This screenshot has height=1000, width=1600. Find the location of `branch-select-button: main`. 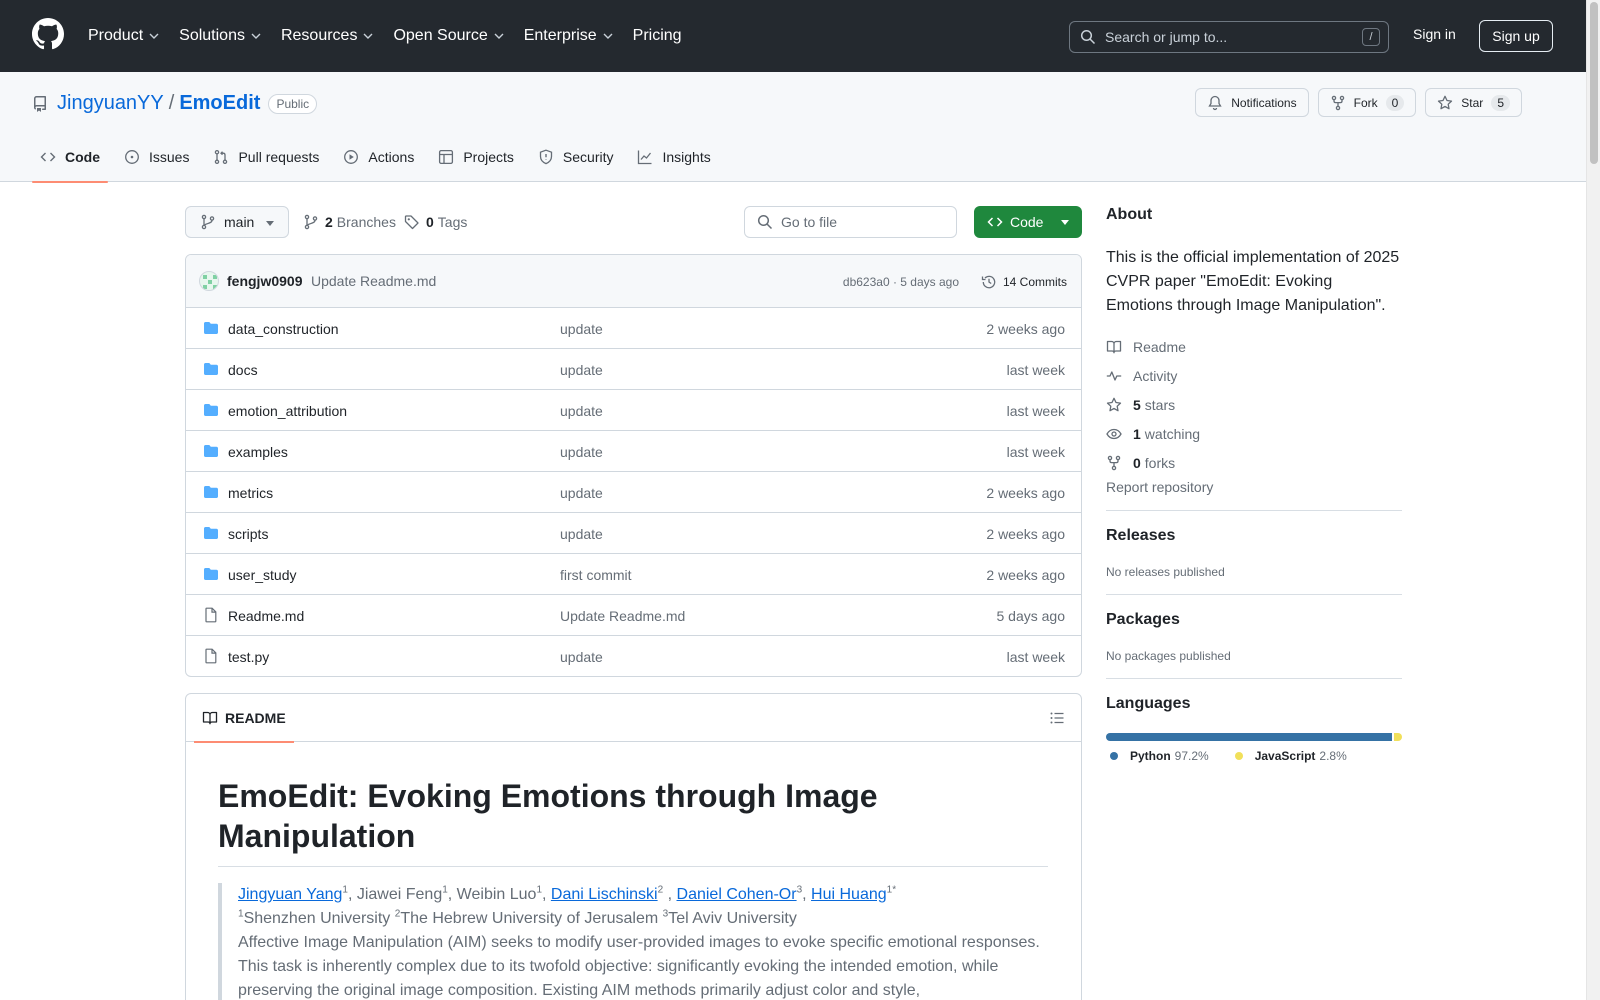

branch-select-button: main is located at coordinates (237, 222).